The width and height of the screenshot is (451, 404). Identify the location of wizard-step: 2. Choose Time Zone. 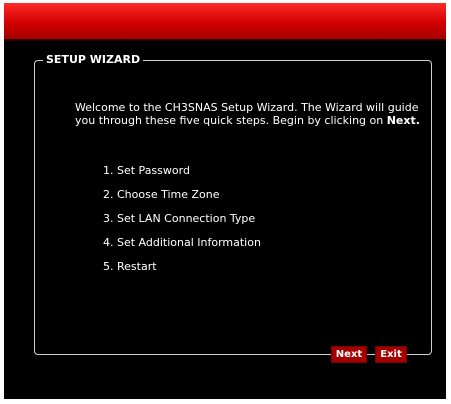
(161, 194).